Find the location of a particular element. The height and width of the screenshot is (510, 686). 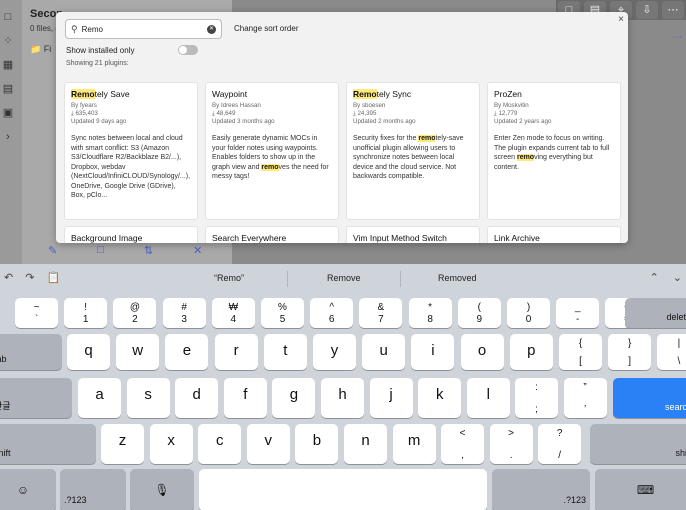

suggestion-3: Removed is located at coordinates (457, 278).